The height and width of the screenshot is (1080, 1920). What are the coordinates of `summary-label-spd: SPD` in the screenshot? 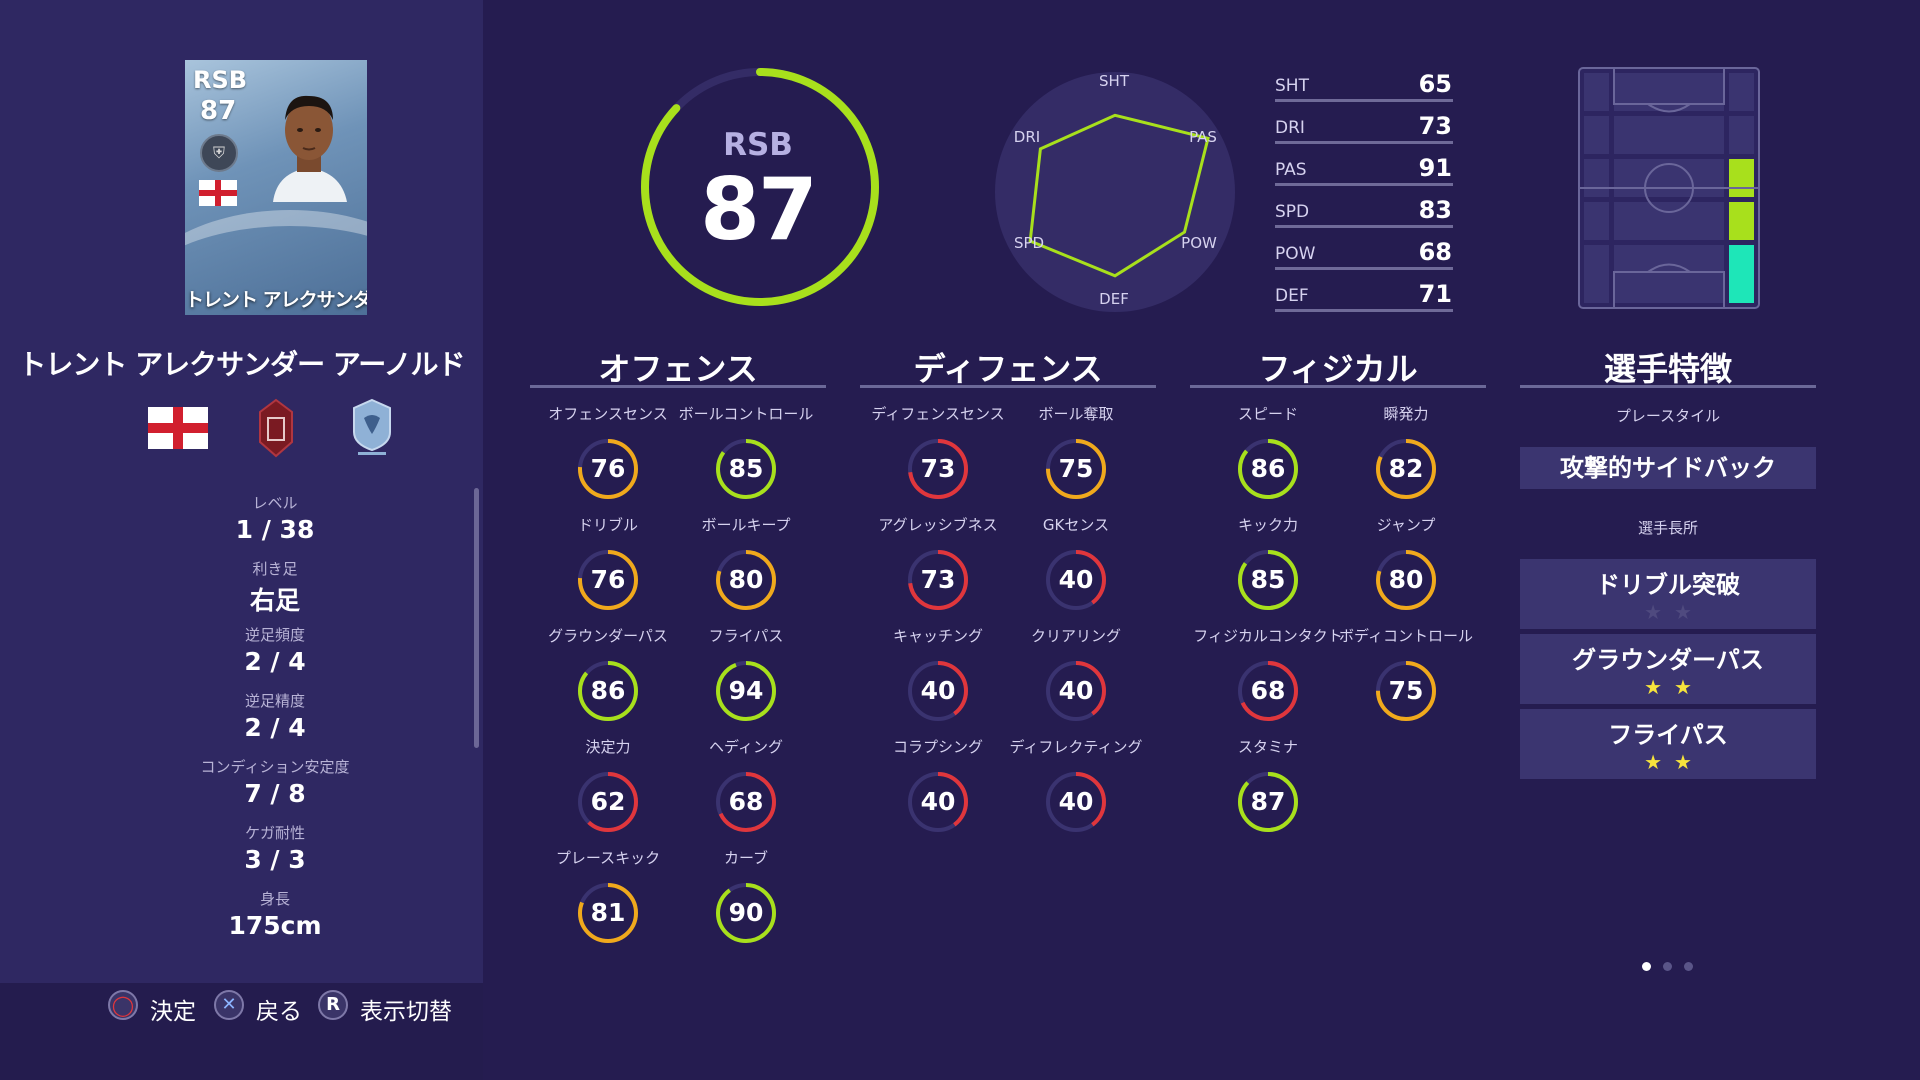 It's located at (1292, 212).